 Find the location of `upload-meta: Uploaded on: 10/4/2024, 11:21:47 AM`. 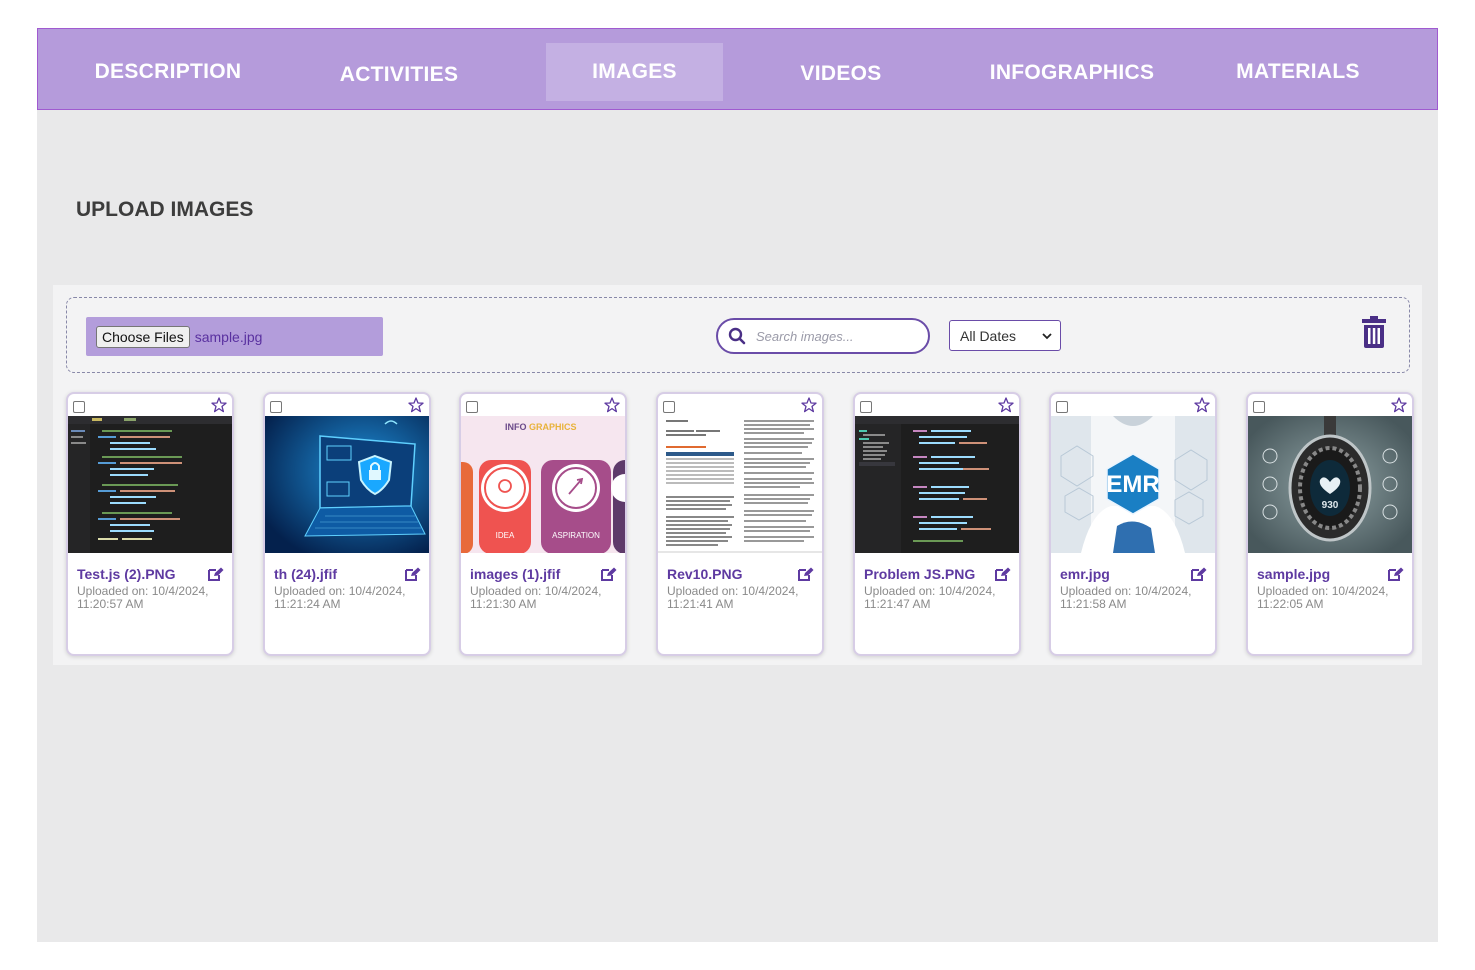

upload-meta: Uploaded on: 10/4/2024, 11:21:47 AM is located at coordinates (939, 598).